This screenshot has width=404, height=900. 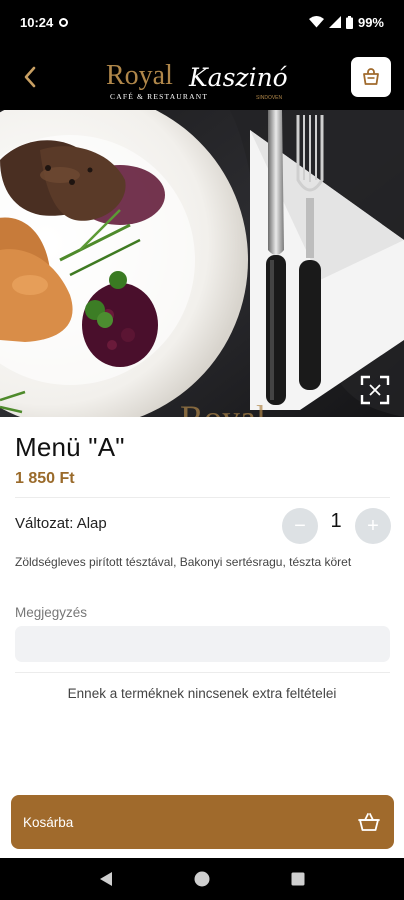 I want to click on plus-icon: +, so click(x=373, y=526).